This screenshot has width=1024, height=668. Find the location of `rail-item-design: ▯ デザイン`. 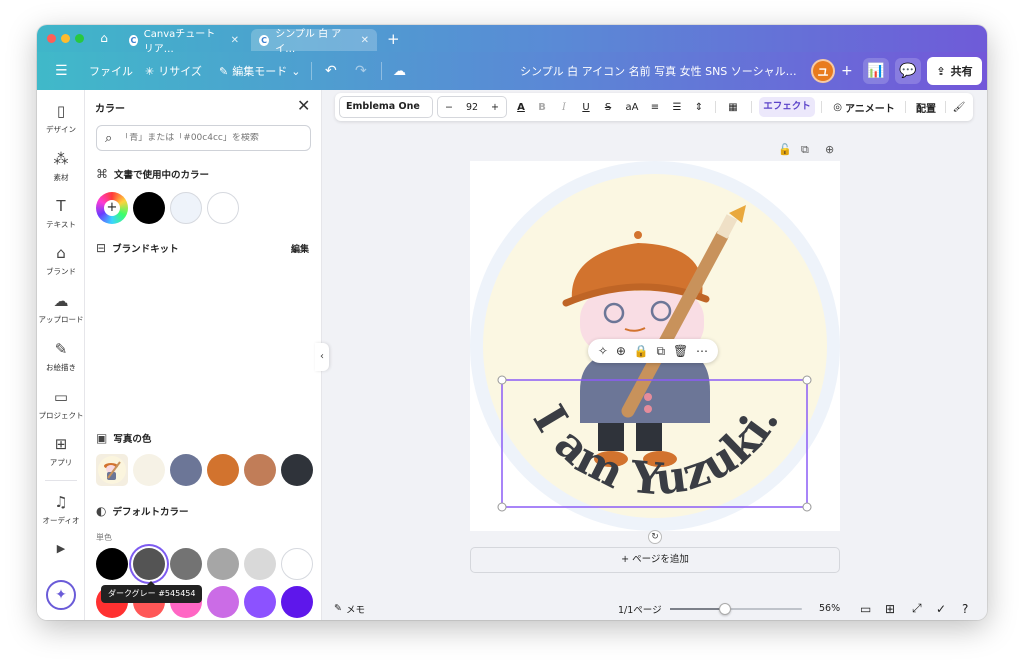

rail-item-design: ▯ デザイン is located at coordinates (61, 118).